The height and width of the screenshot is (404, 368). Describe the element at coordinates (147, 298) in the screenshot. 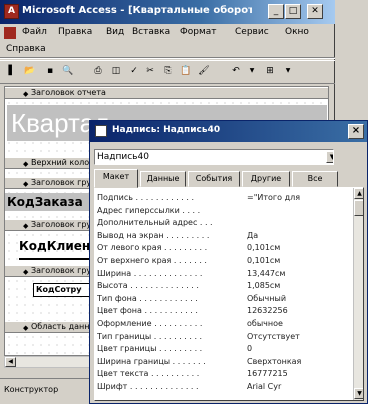

I see `property-label: Тип фона . . . . . . . . . . . .` at that location.